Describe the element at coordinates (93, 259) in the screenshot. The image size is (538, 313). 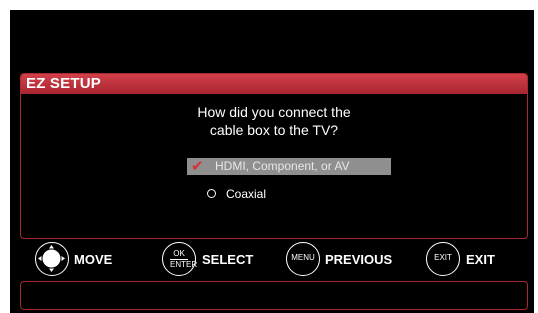
I see `move-label: MOVE` at that location.